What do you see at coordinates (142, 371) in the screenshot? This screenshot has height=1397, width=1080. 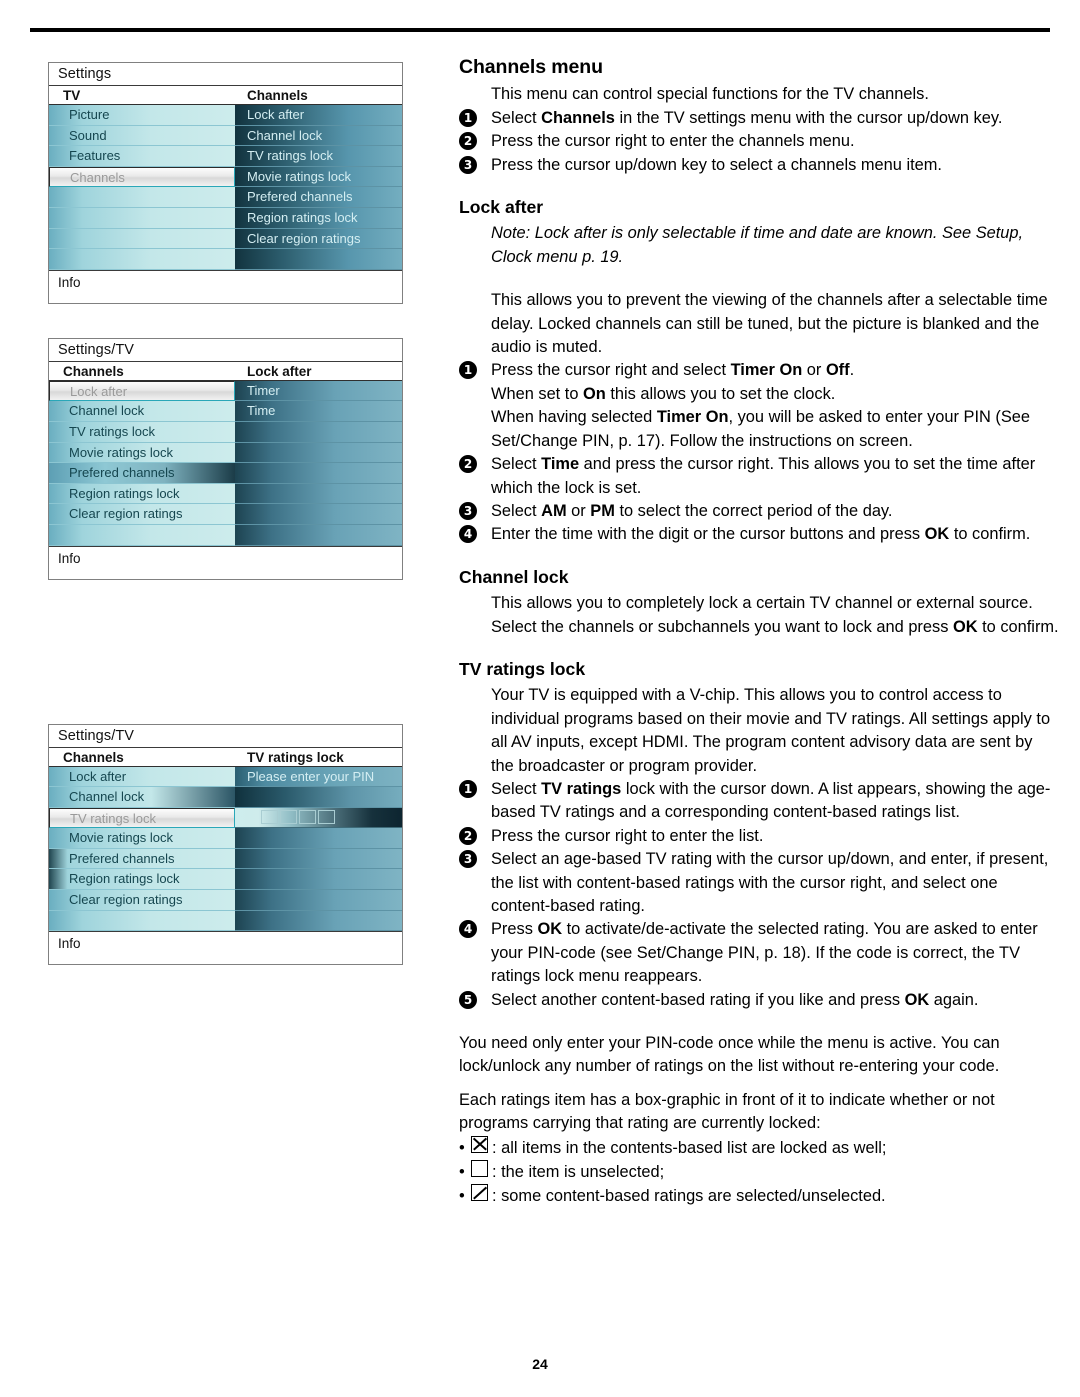 I see `osd-left-column-header: Channels` at bounding box center [142, 371].